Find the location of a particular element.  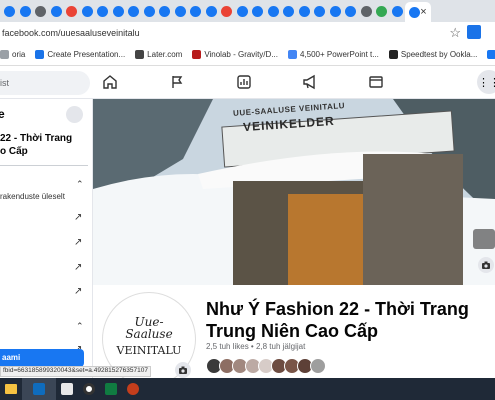

megaphone-icon is located at coordinates (310, 82).